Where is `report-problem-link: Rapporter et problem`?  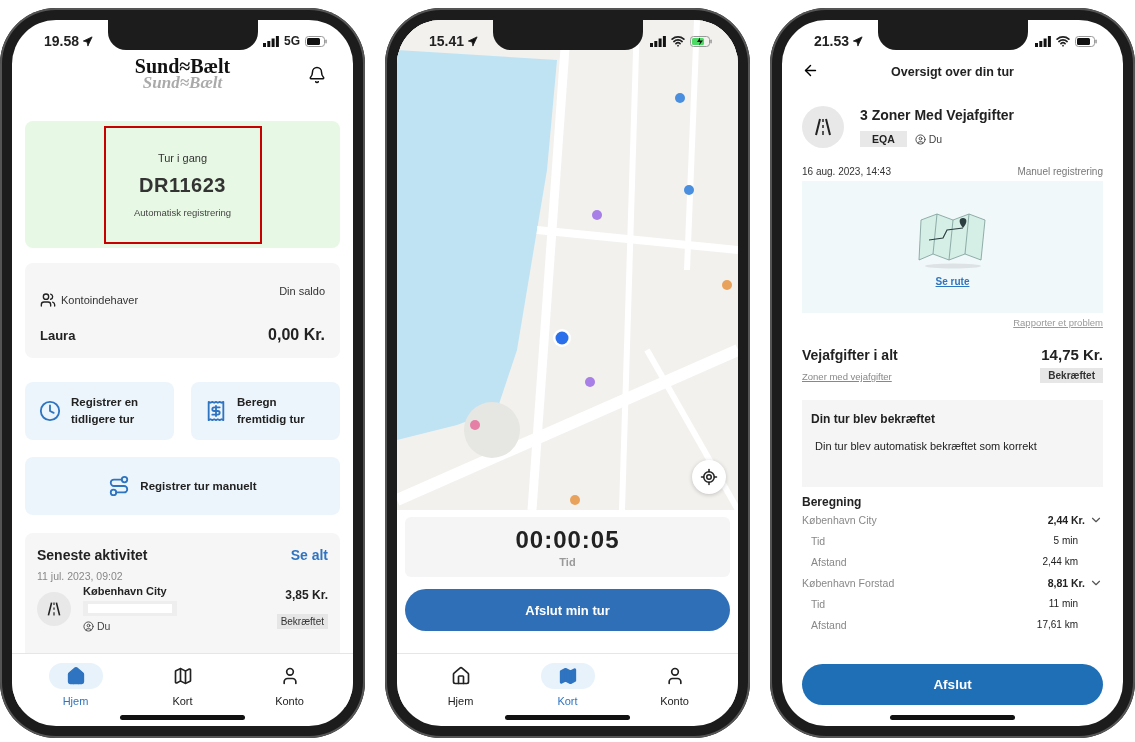 report-problem-link: Rapporter et problem is located at coordinates (1058, 322).